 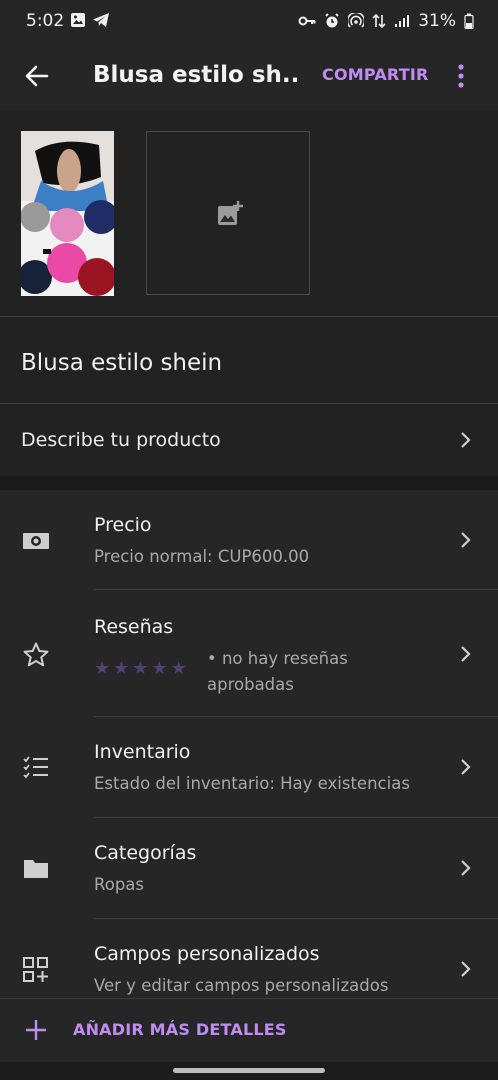 What do you see at coordinates (180, 1029) in the screenshot?
I see `add-more-details-label: AÑADIR MÁS DETALLES` at bounding box center [180, 1029].